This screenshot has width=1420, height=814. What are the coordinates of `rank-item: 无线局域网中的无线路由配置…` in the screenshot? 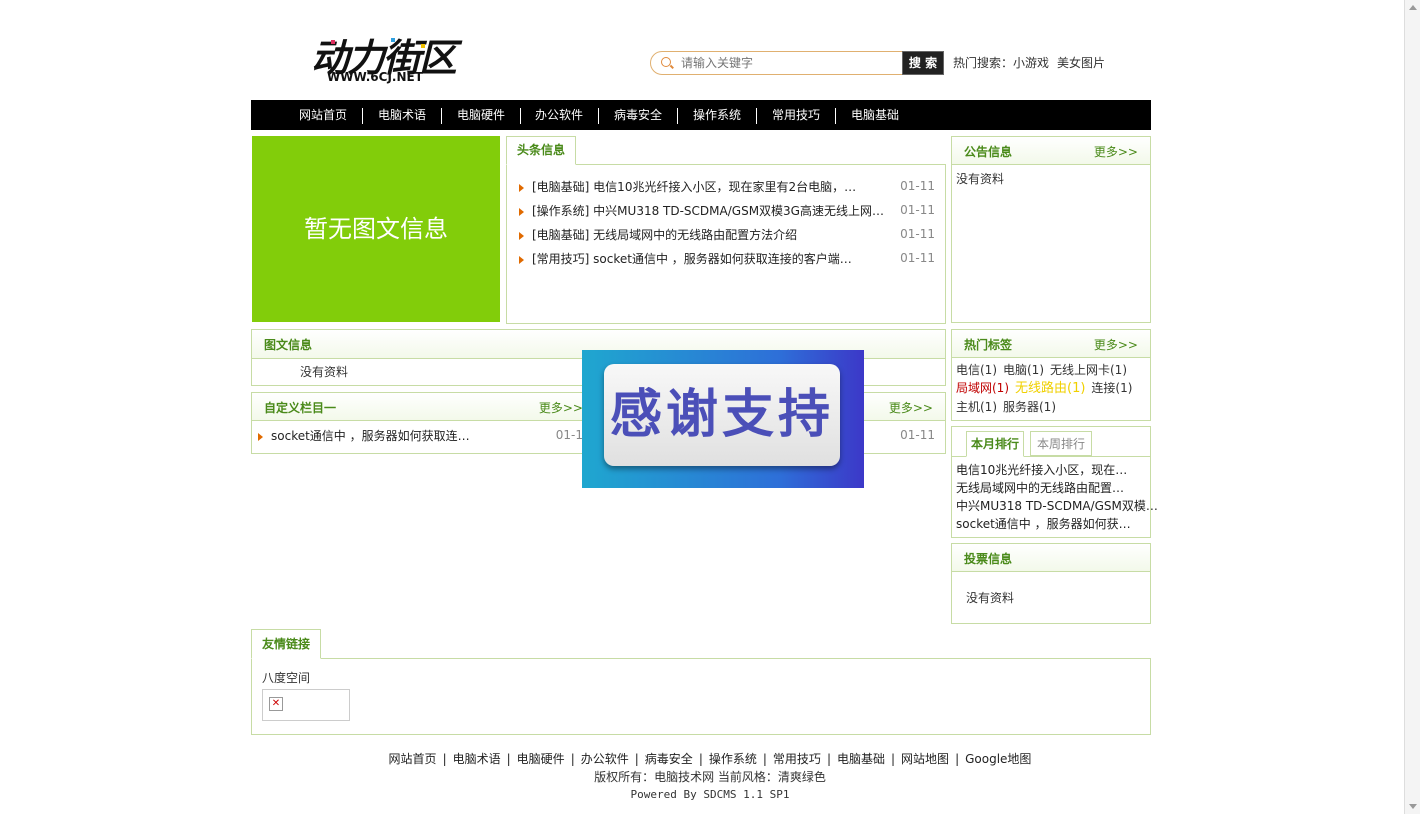 It's located at (1057, 488).